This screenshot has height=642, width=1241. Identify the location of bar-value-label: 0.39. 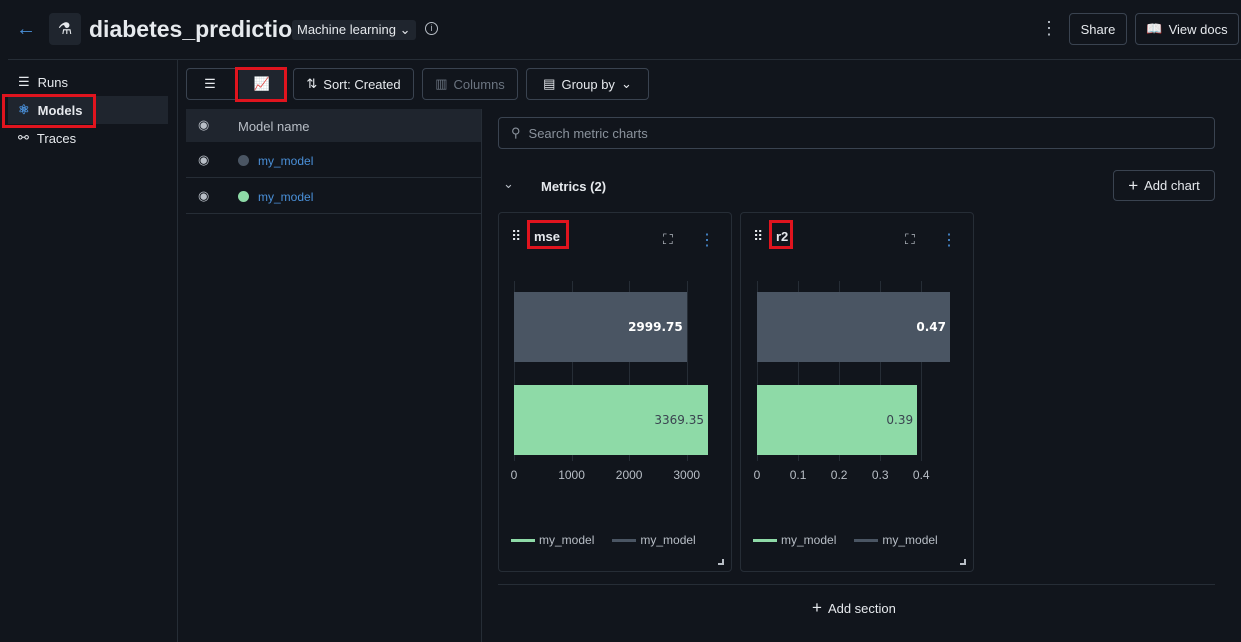
(900, 420).